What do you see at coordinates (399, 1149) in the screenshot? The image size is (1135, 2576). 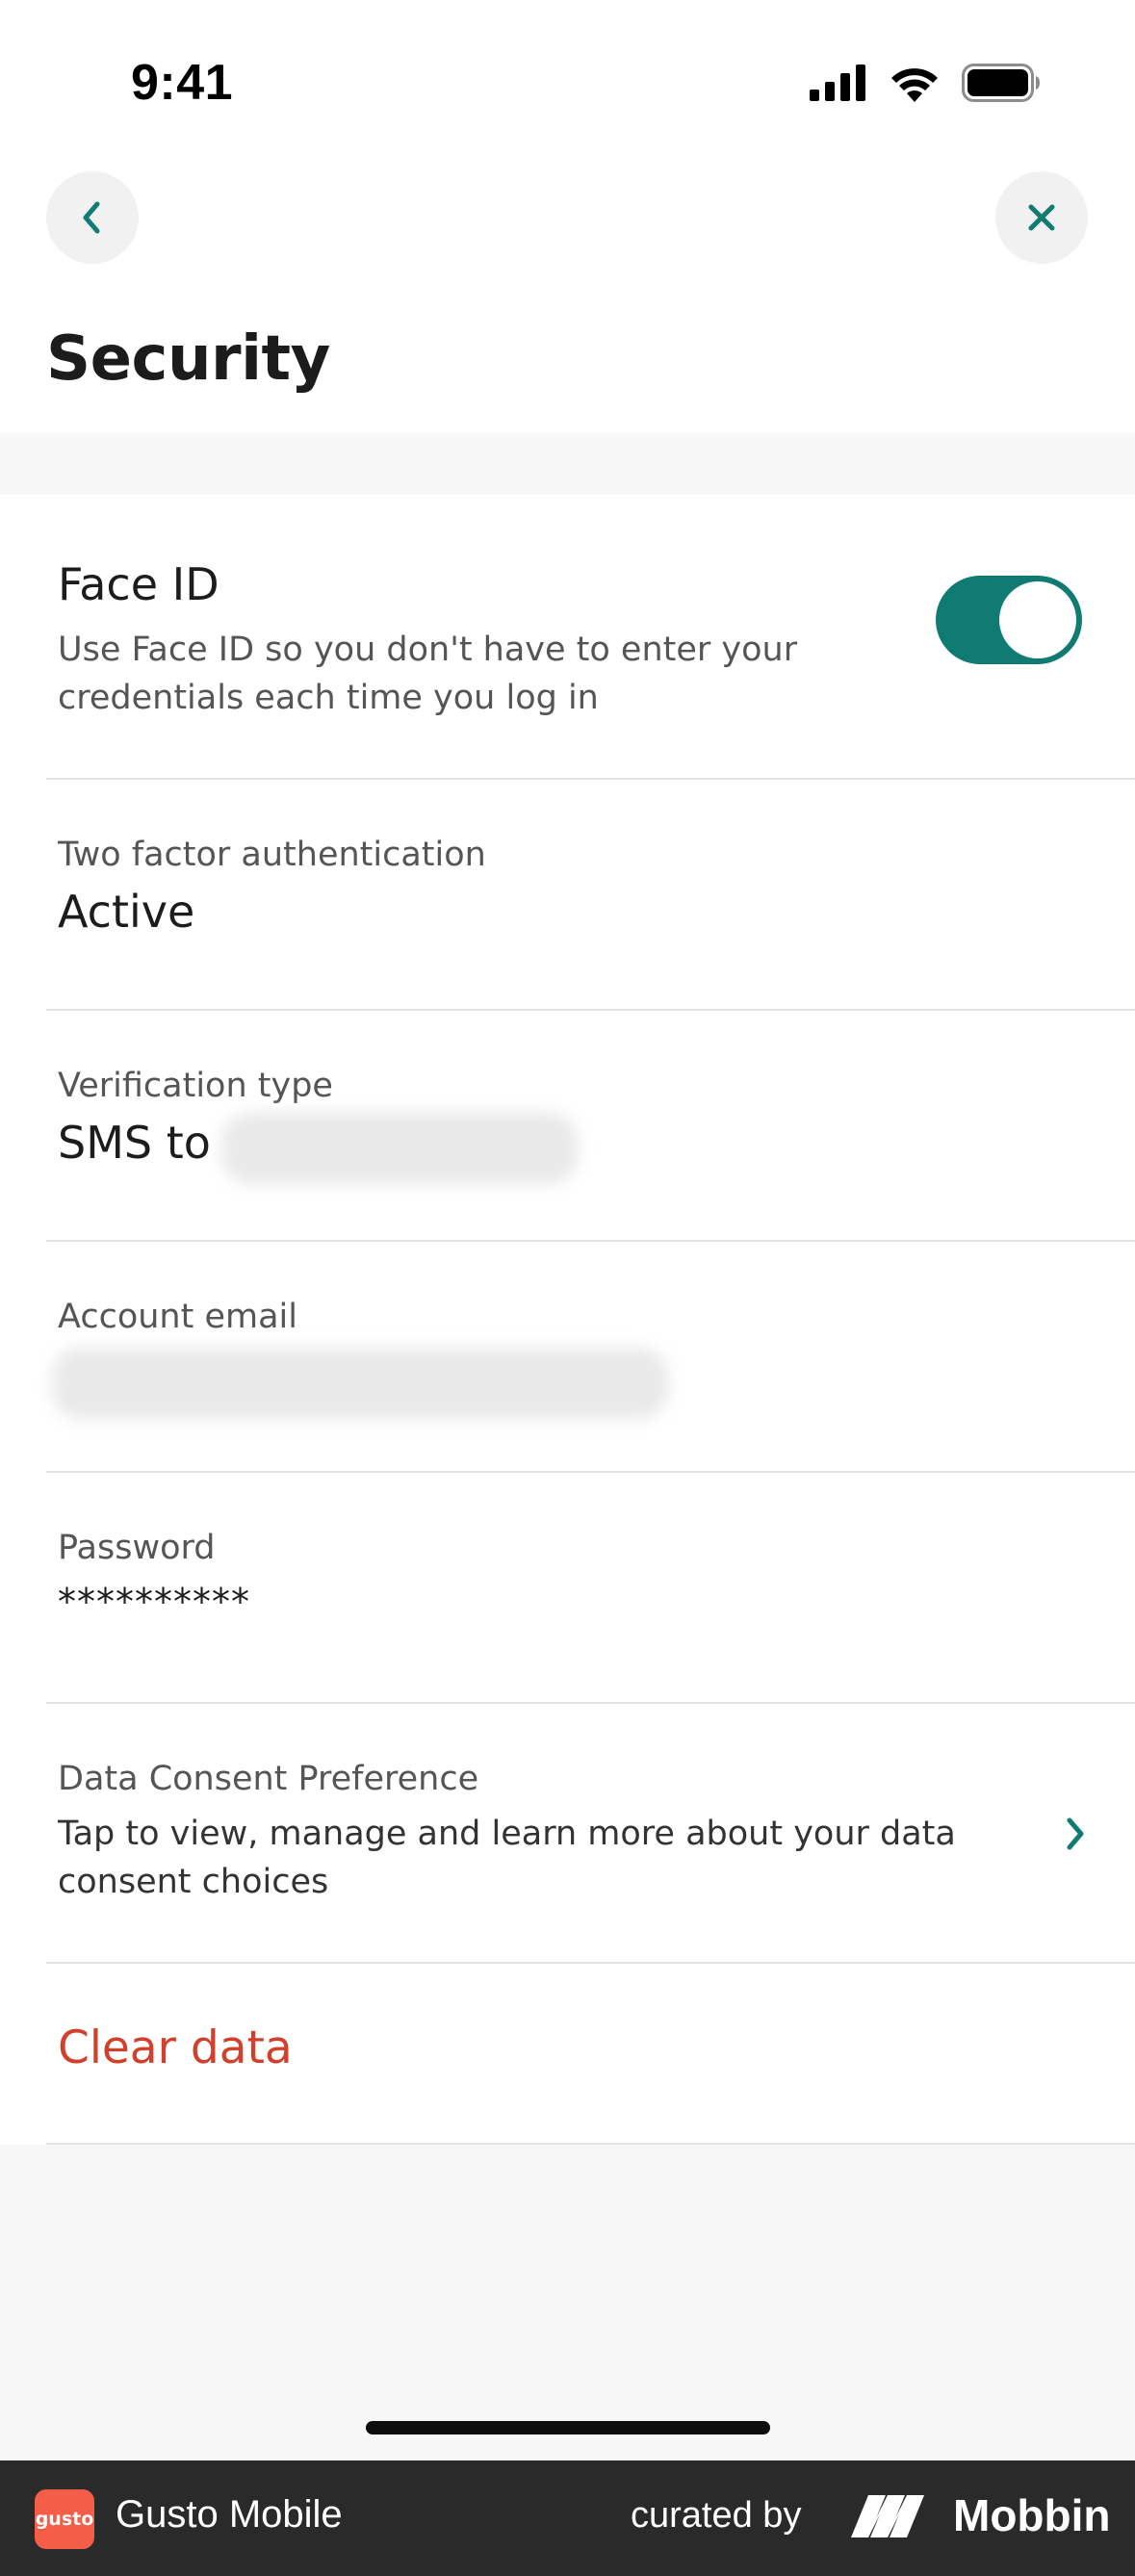 I see `redacted-phone` at bounding box center [399, 1149].